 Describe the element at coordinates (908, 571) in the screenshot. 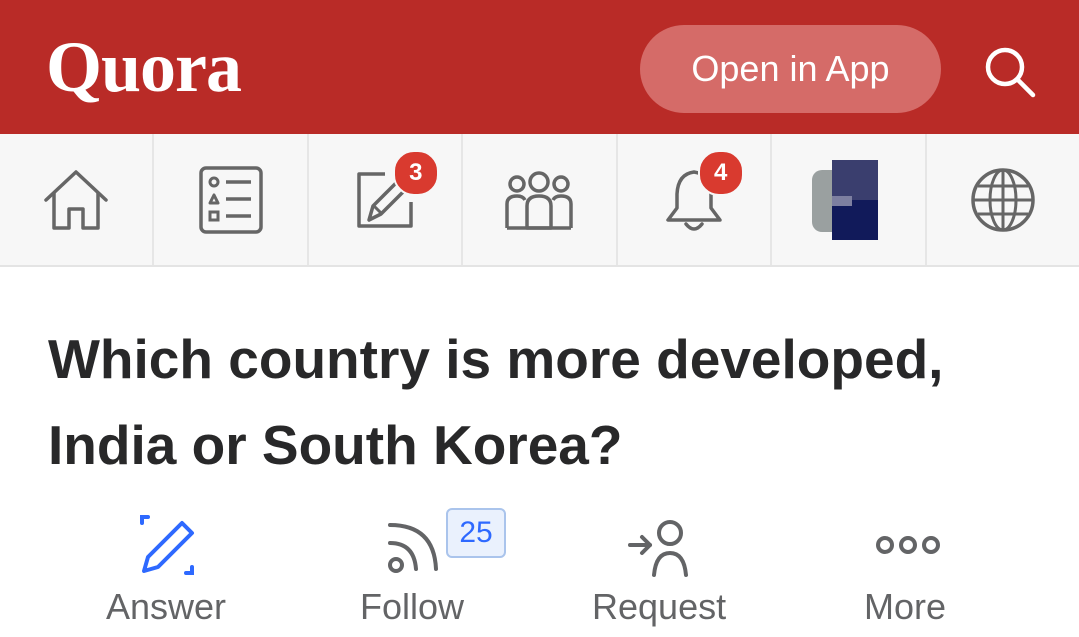

I see `more-button: More` at that location.